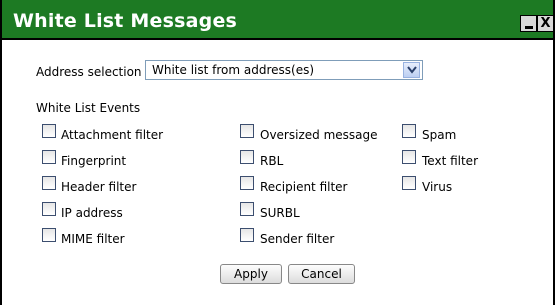 The width and height of the screenshot is (555, 305). Describe the element at coordinates (88, 108) in the screenshot. I see `white-list-events-heading: White List Events` at that location.